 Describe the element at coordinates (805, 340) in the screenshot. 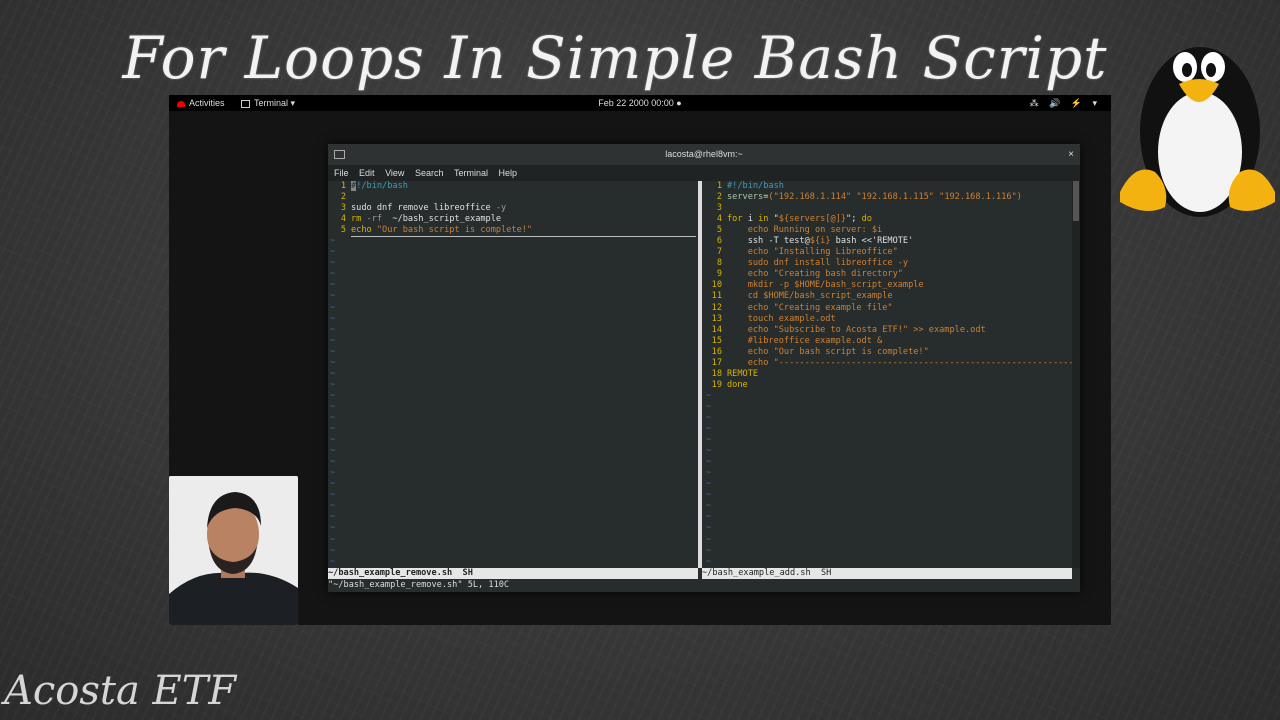

I see `code-token: #libreoffice example.odt &` at that location.